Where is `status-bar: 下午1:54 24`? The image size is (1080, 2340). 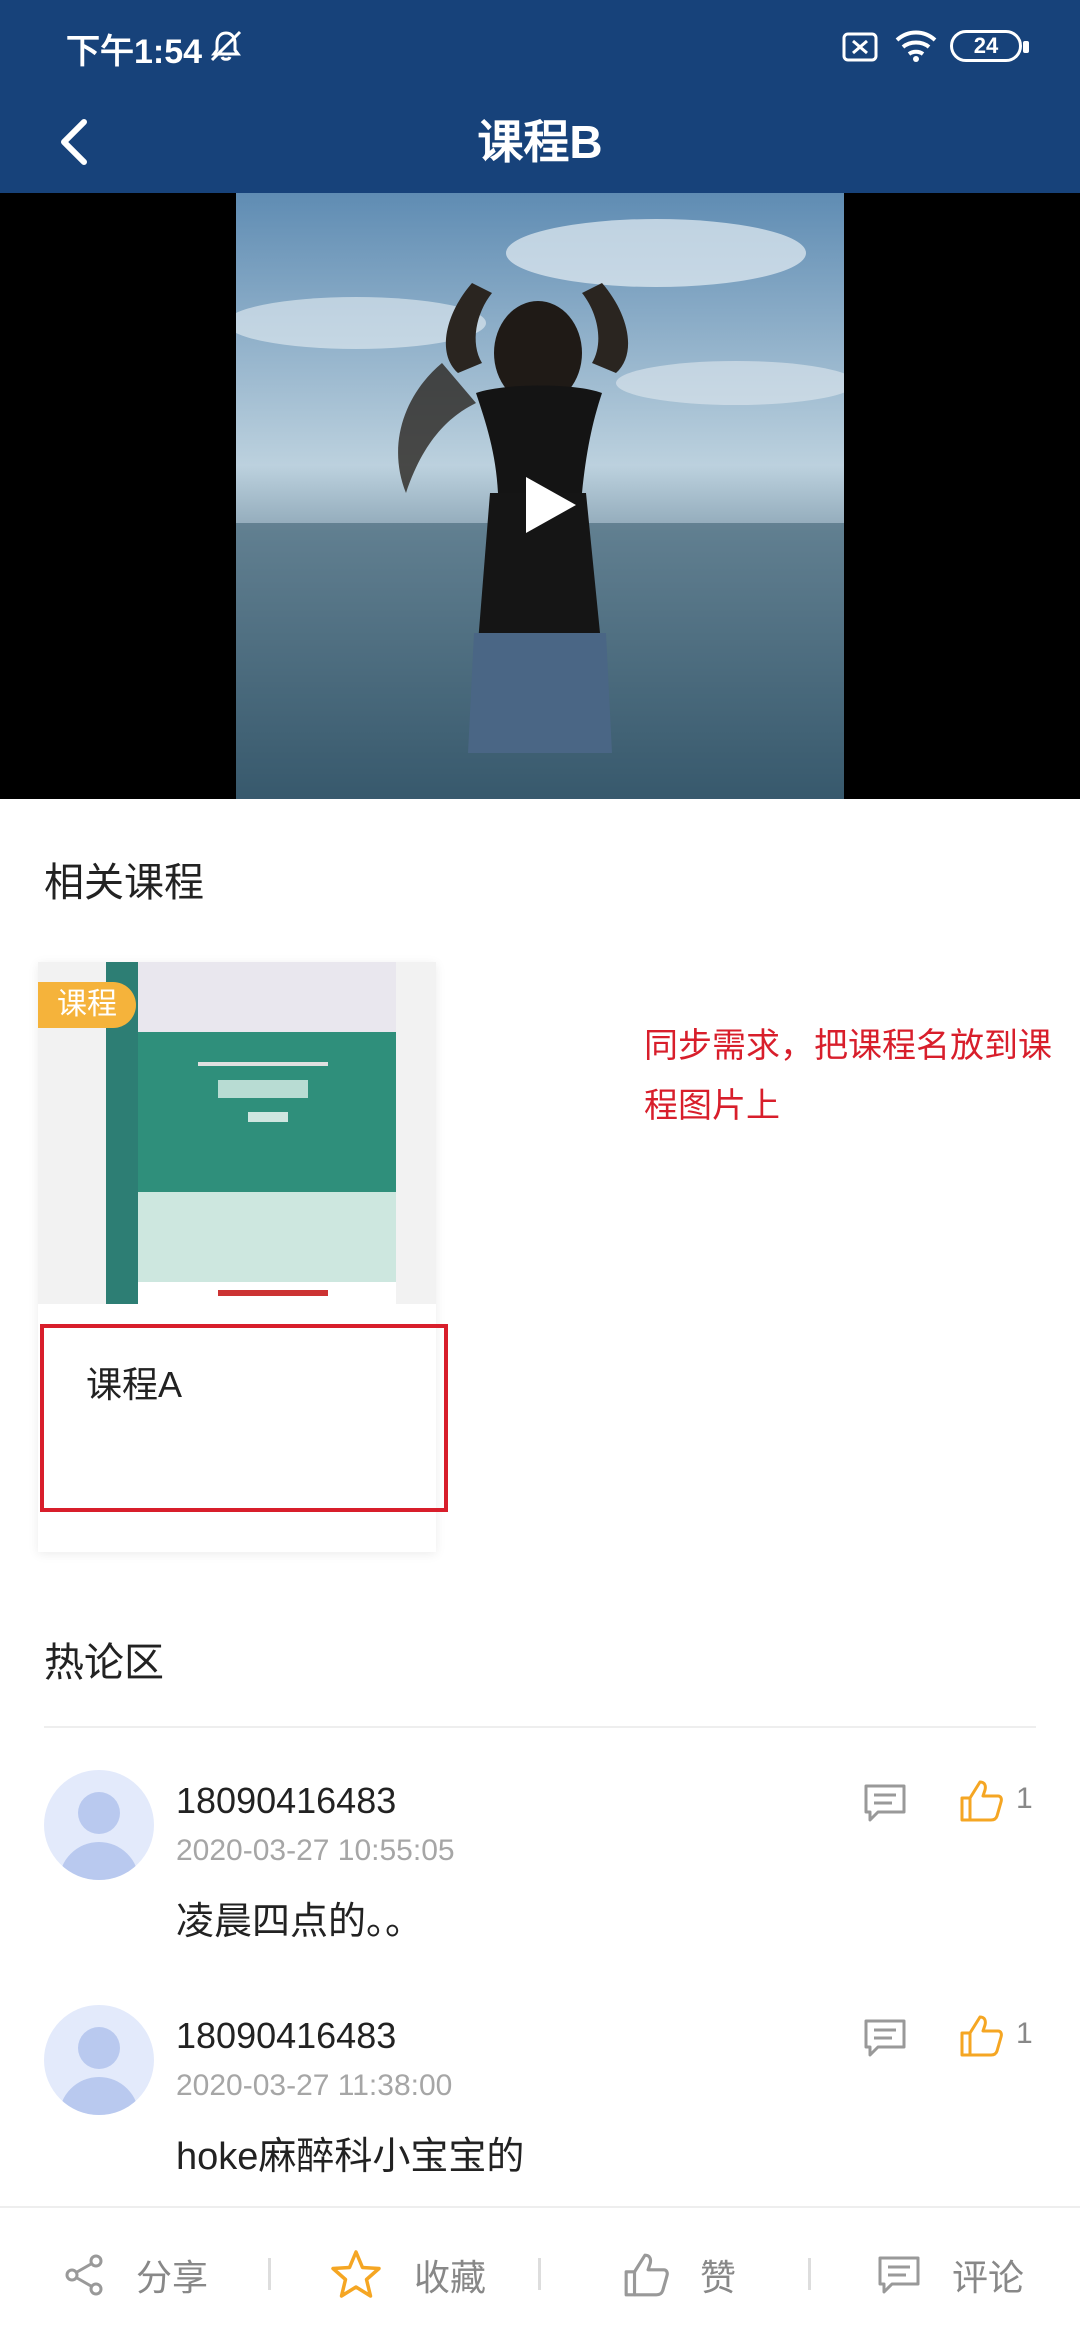 status-bar: 下午1:54 24 is located at coordinates (540, 45).